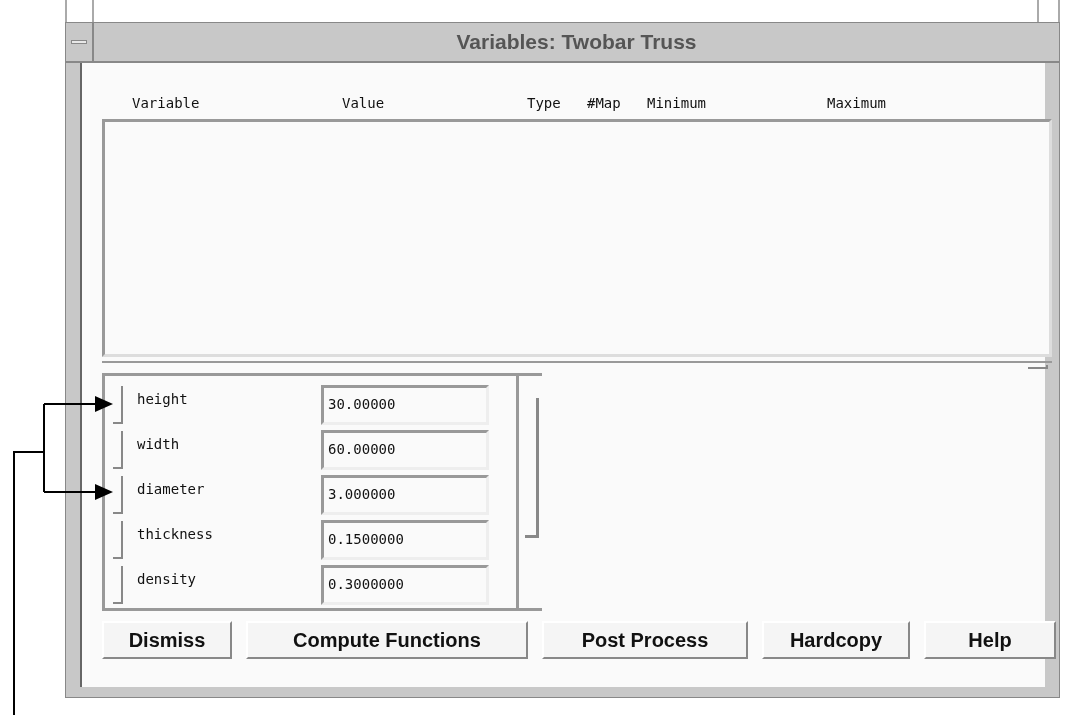 The height and width of the screenshot is (715, 1077). What do you see at coordinates (836, 640) in the screenshot?
I see `action-button: Hardcopy` at bounding box center [836, 640].